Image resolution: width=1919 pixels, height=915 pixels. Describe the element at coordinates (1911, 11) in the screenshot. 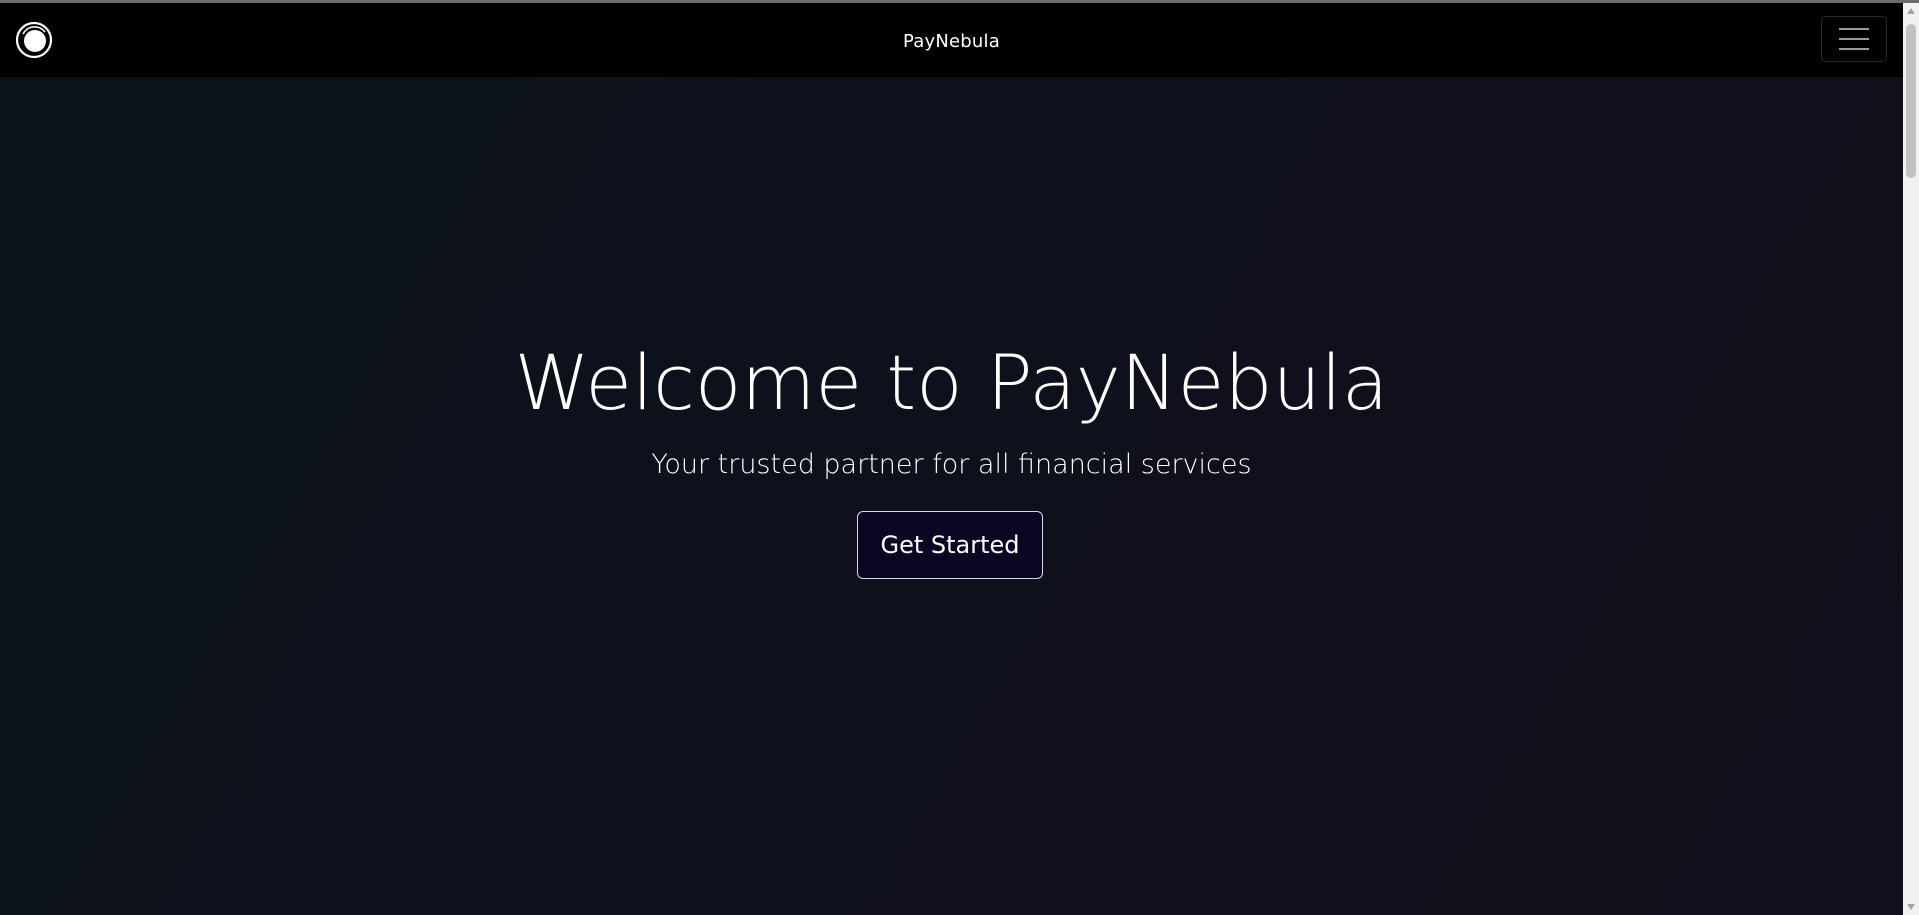

I see `scroll-up-arrow-icon` at that location.